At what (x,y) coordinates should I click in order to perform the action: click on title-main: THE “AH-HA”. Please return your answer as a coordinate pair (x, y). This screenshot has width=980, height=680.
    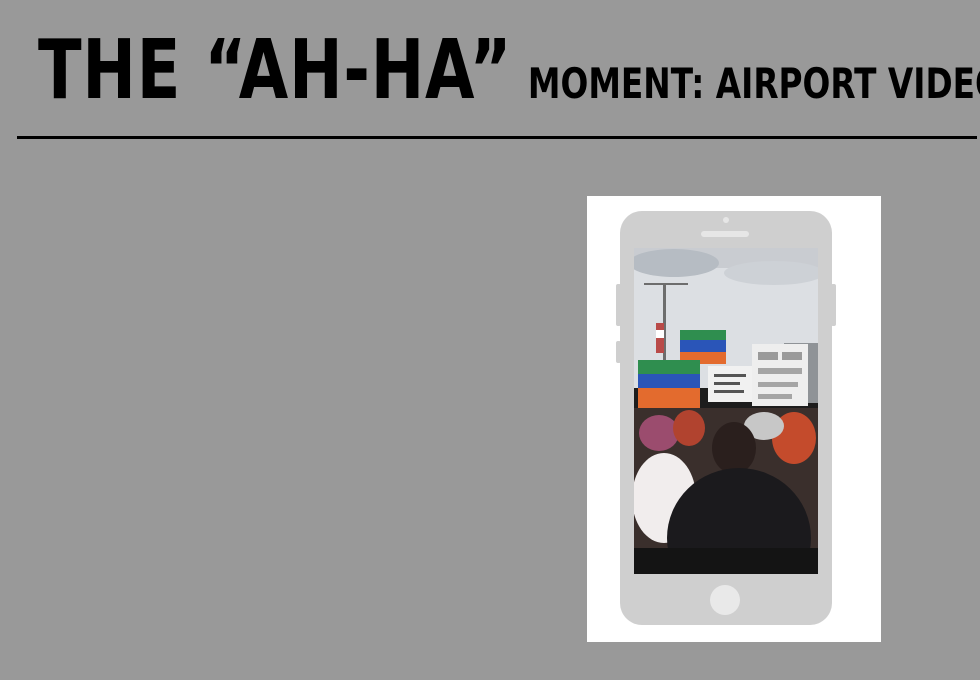
    Looking at the image, I should click on (275, 70).